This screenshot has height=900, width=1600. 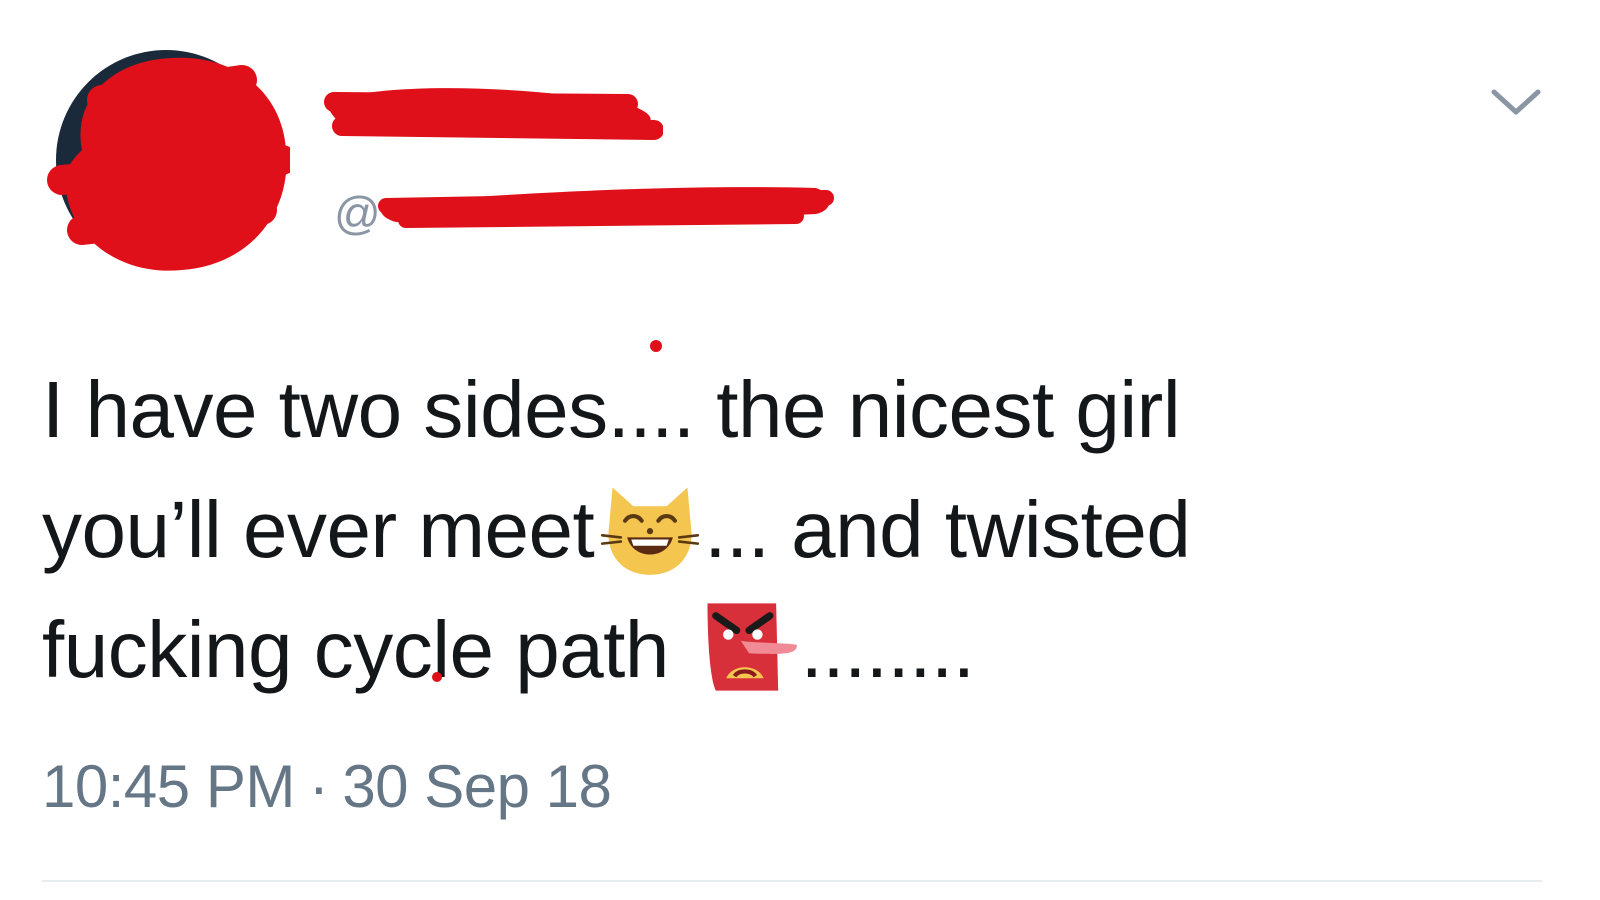 What do you see at coordinates (477, 786) in the screenshot?
I see `tweet-date: 30 Sep 18` at bounding box center [477, 786].